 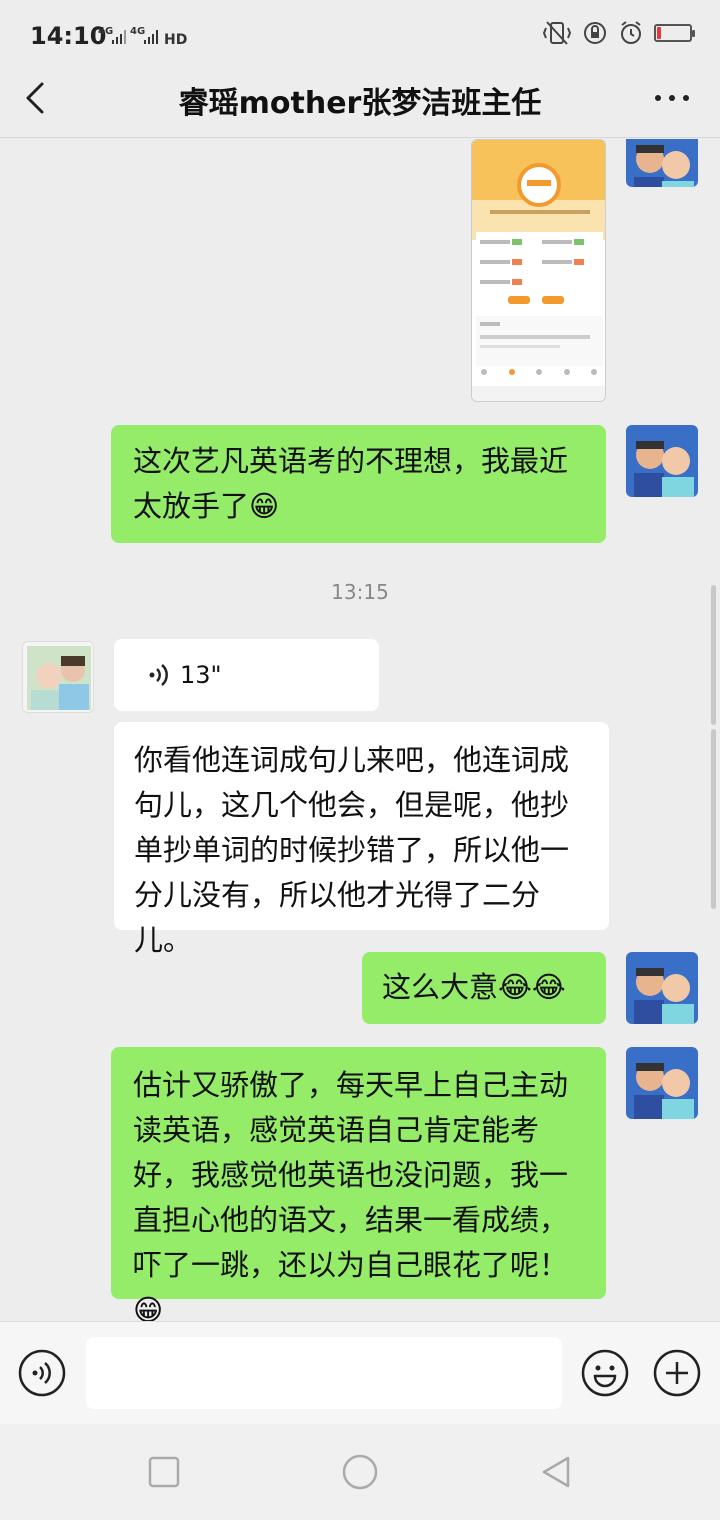 I want to click on plus-icon, so click(x=677, y=1373).